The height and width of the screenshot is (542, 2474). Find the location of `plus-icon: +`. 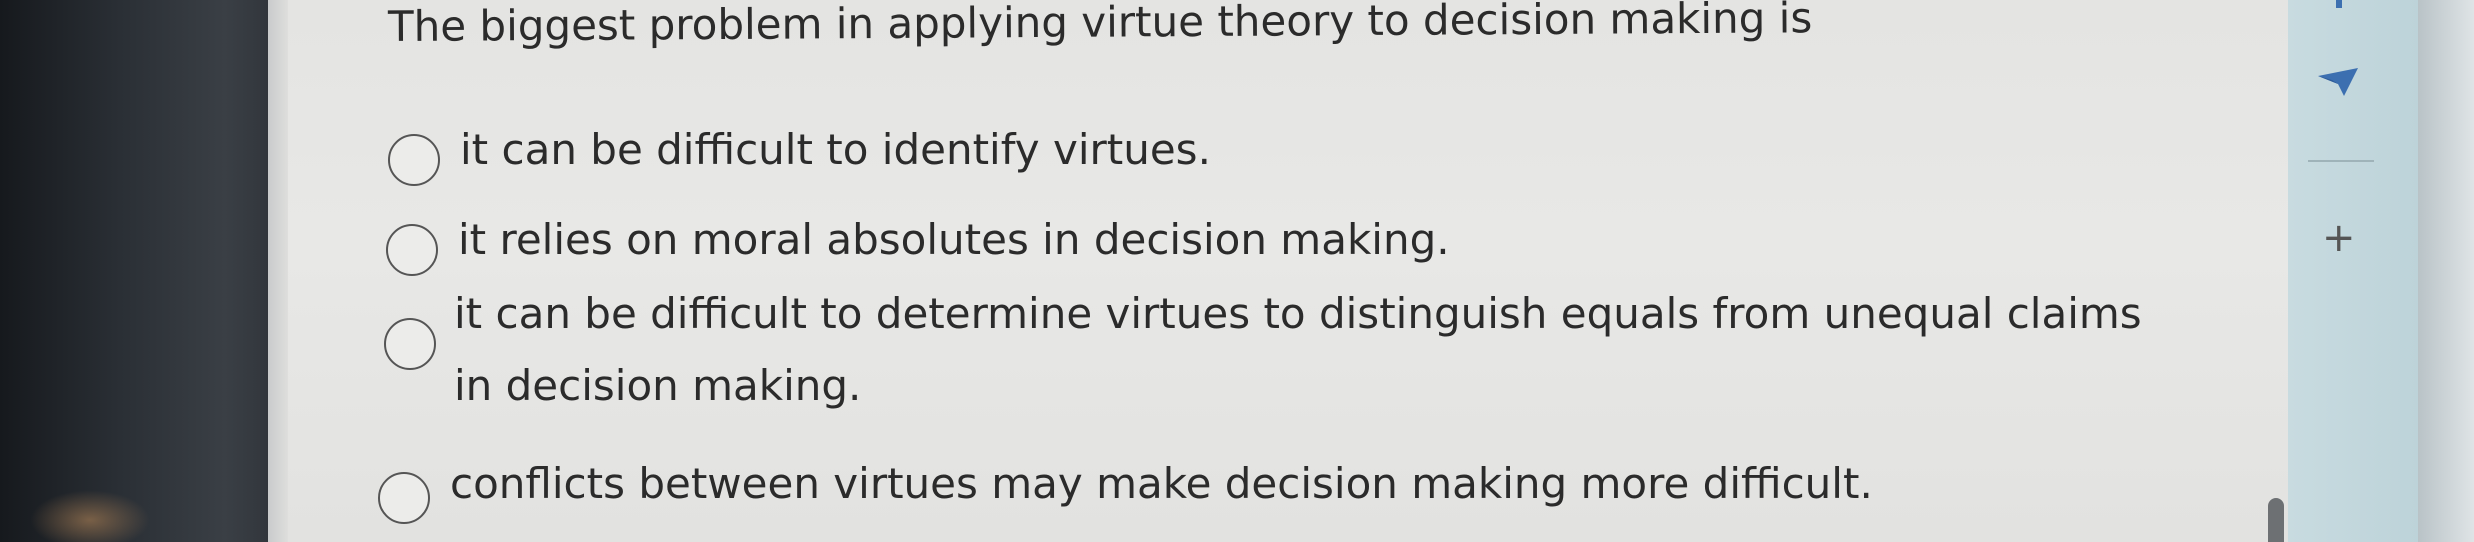

plus-icon: + is located at coordinates (2339, 238).